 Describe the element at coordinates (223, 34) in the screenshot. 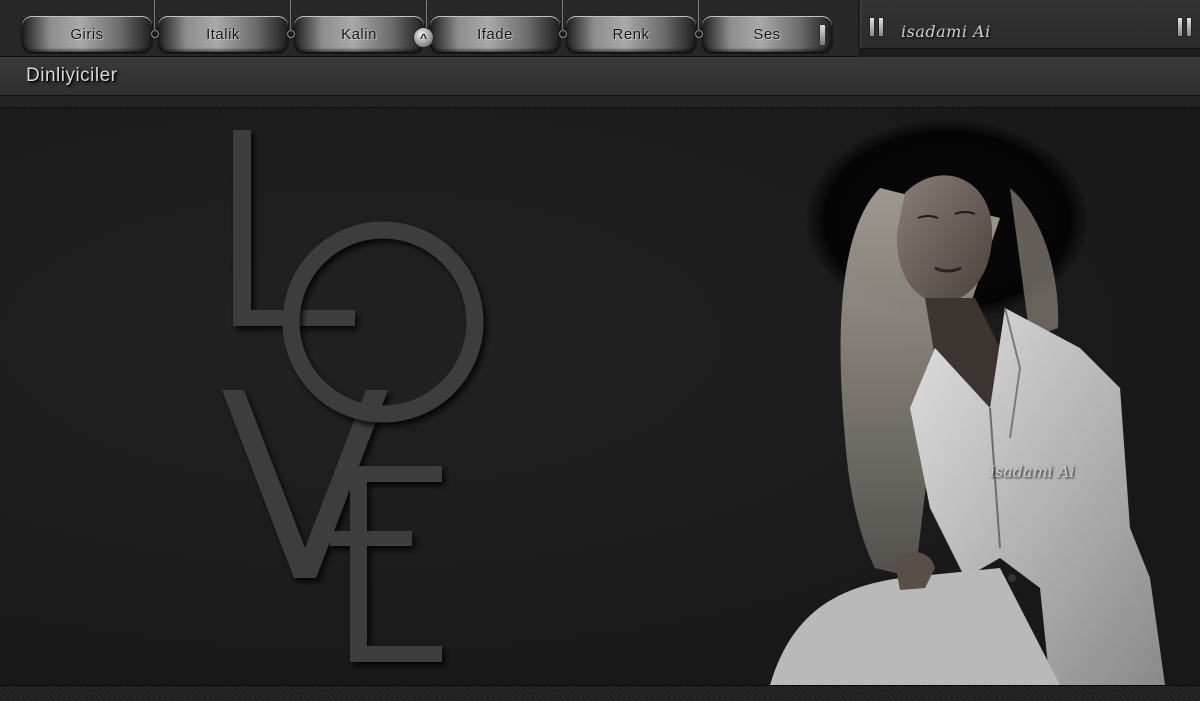

I see `italik-button: Italik` at that location.